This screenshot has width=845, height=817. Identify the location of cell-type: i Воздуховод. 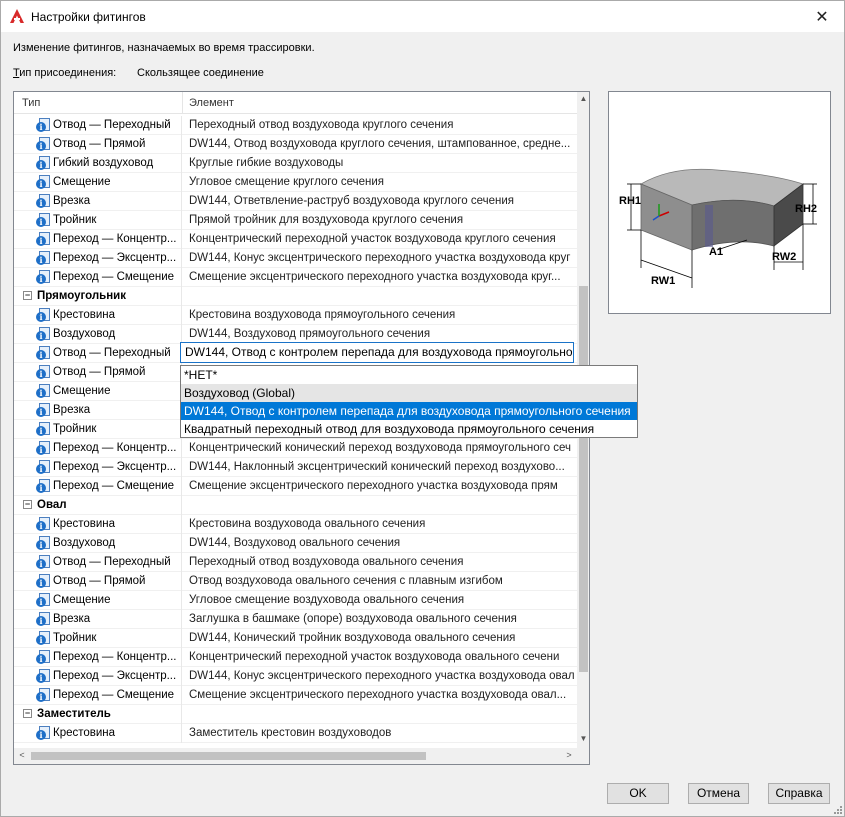
(98, 334).